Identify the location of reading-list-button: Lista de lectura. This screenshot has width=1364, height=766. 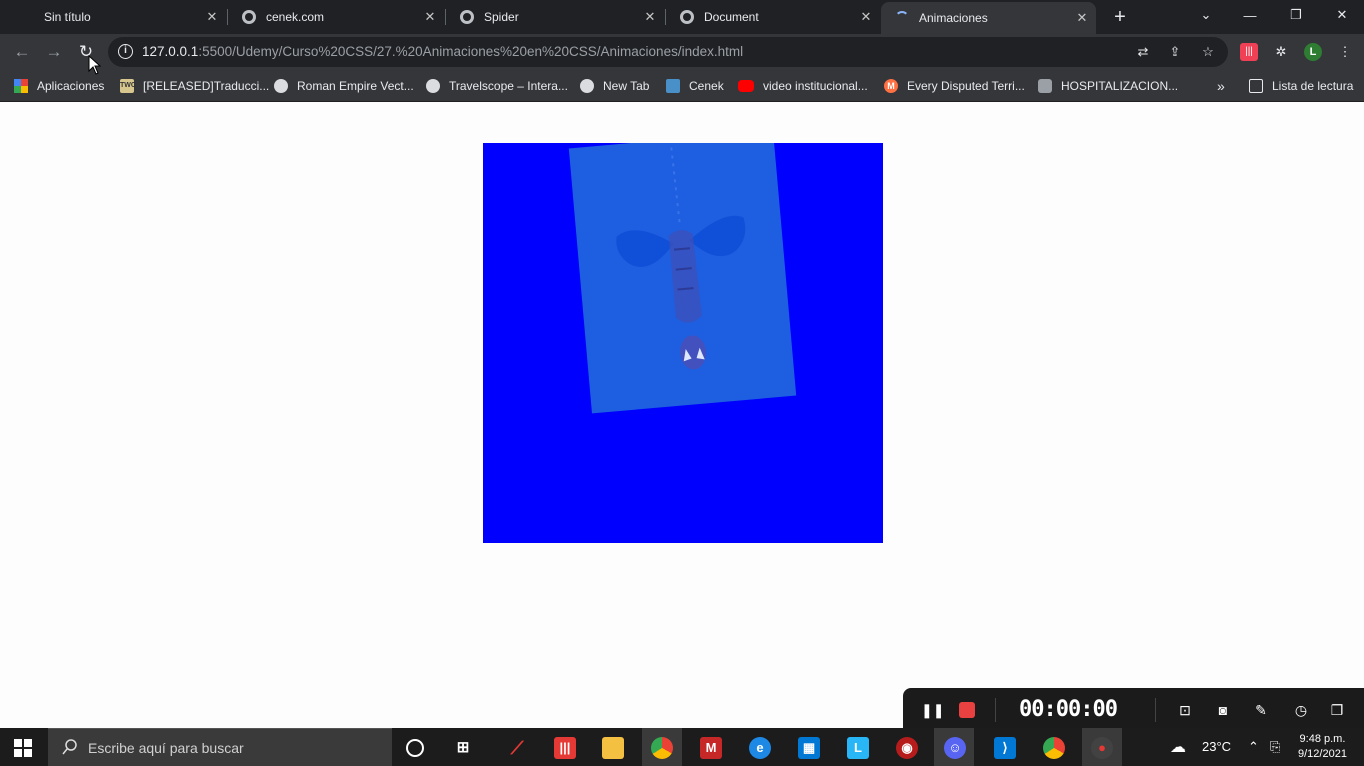
(1301, 86).